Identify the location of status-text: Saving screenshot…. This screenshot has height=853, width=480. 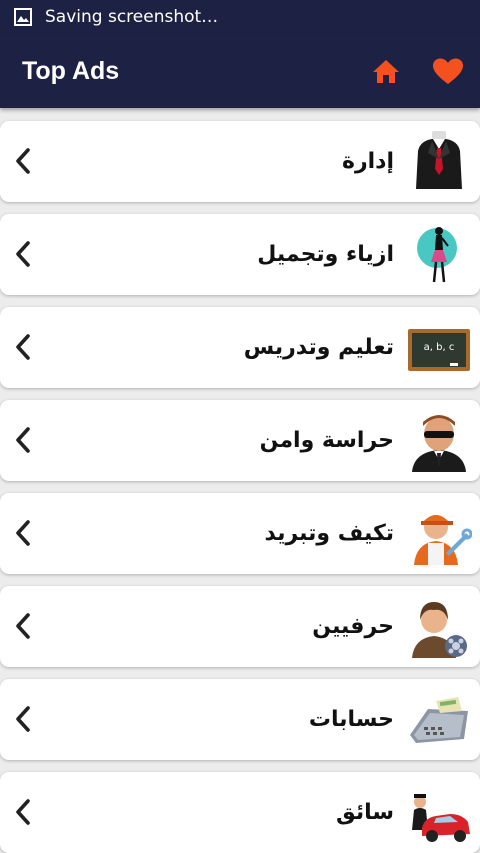
(132, 17).